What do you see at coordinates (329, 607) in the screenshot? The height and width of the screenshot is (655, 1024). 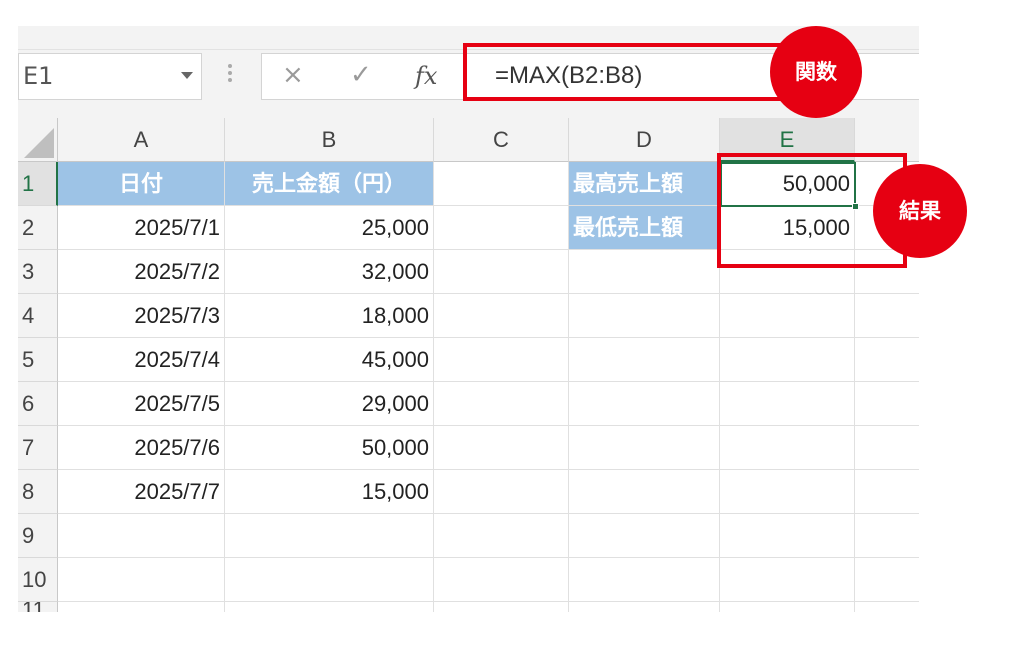 I see `cell-b11` at bounding box center [329, 607].